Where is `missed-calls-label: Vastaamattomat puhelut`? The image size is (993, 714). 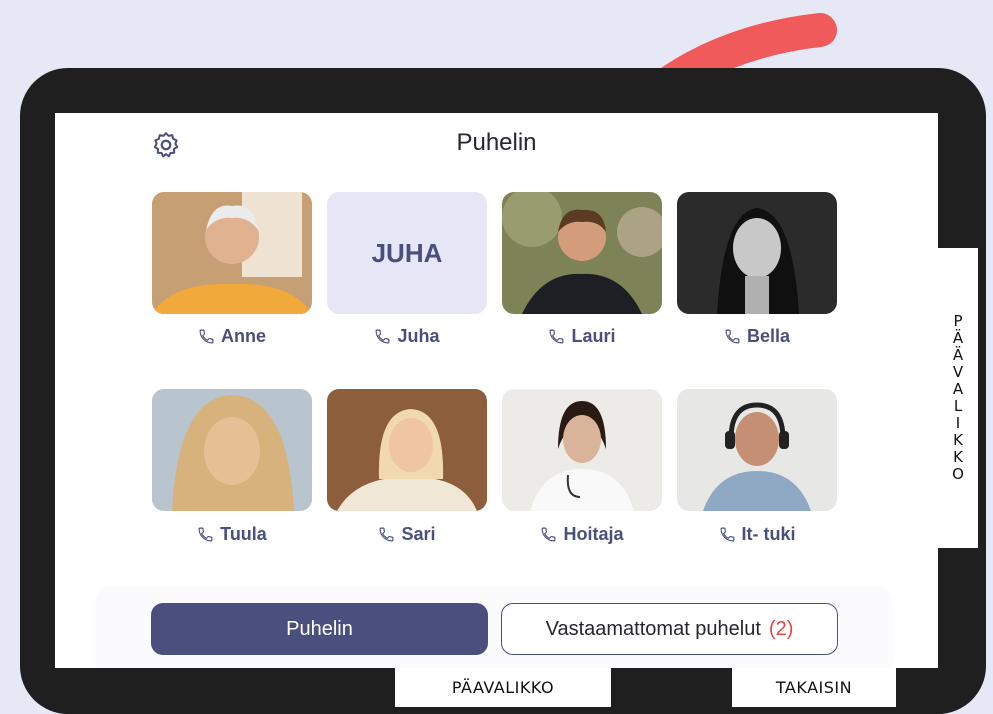
missed-calls-label: Vastaamattomat puhelut is located at coordinates (653, 628).